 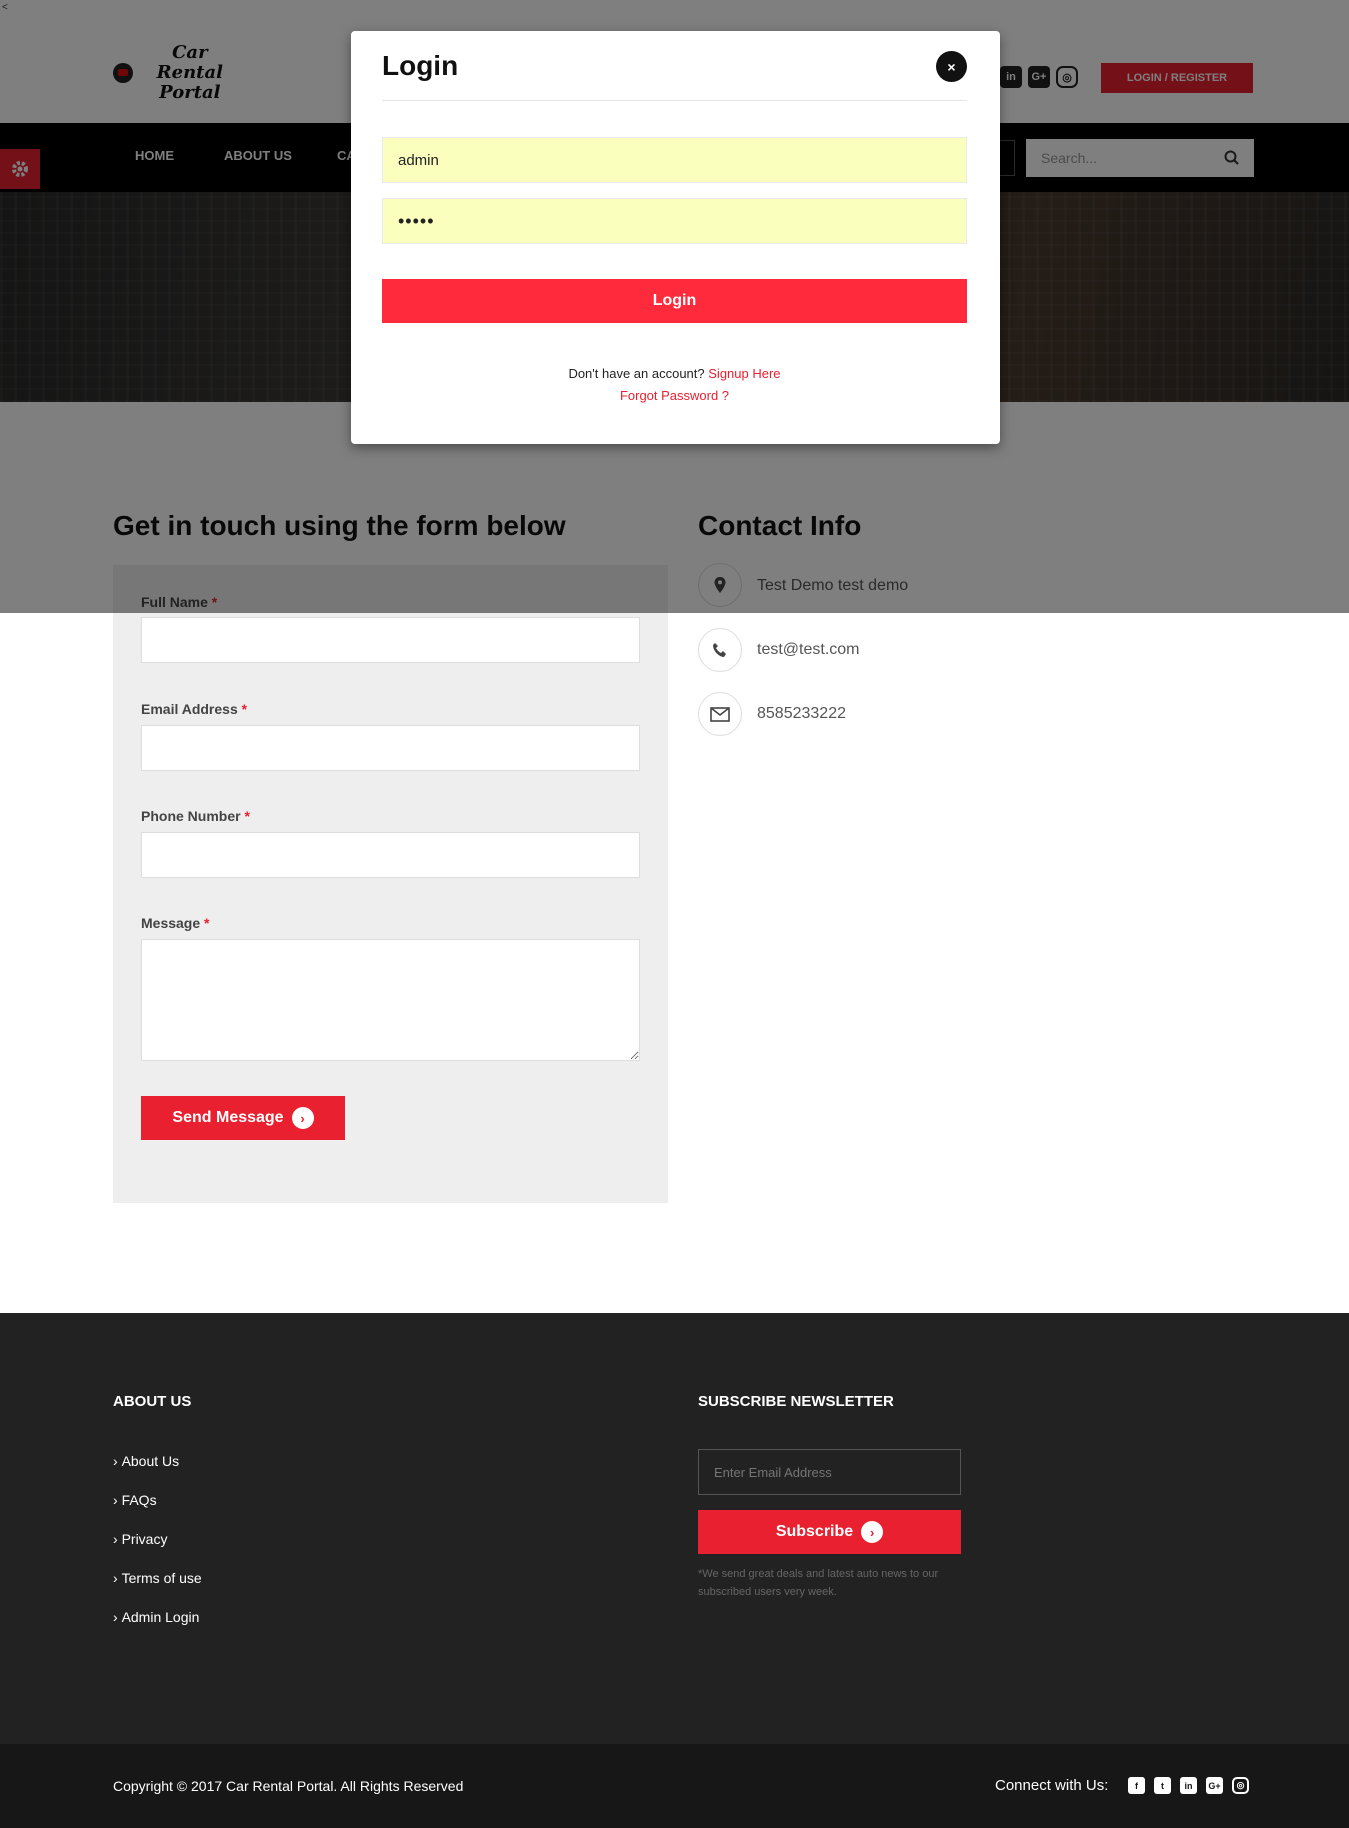 What do you see at coordinates (636, 373) in the screenshot?
I see `no-account-text: Don't have an account?` at bounding box center [636, 373].